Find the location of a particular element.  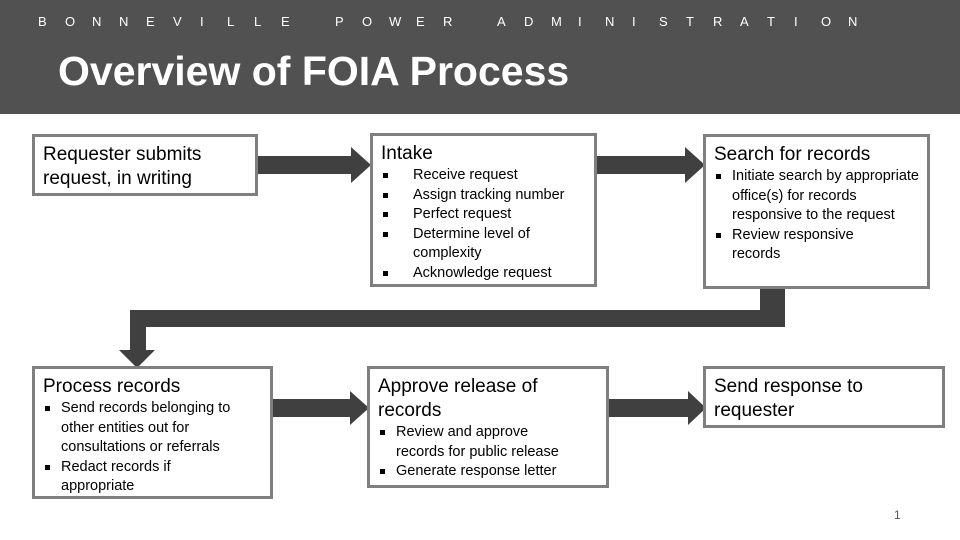

step-heading: Requester submits request, in writing is located at coordinates (122, 166).